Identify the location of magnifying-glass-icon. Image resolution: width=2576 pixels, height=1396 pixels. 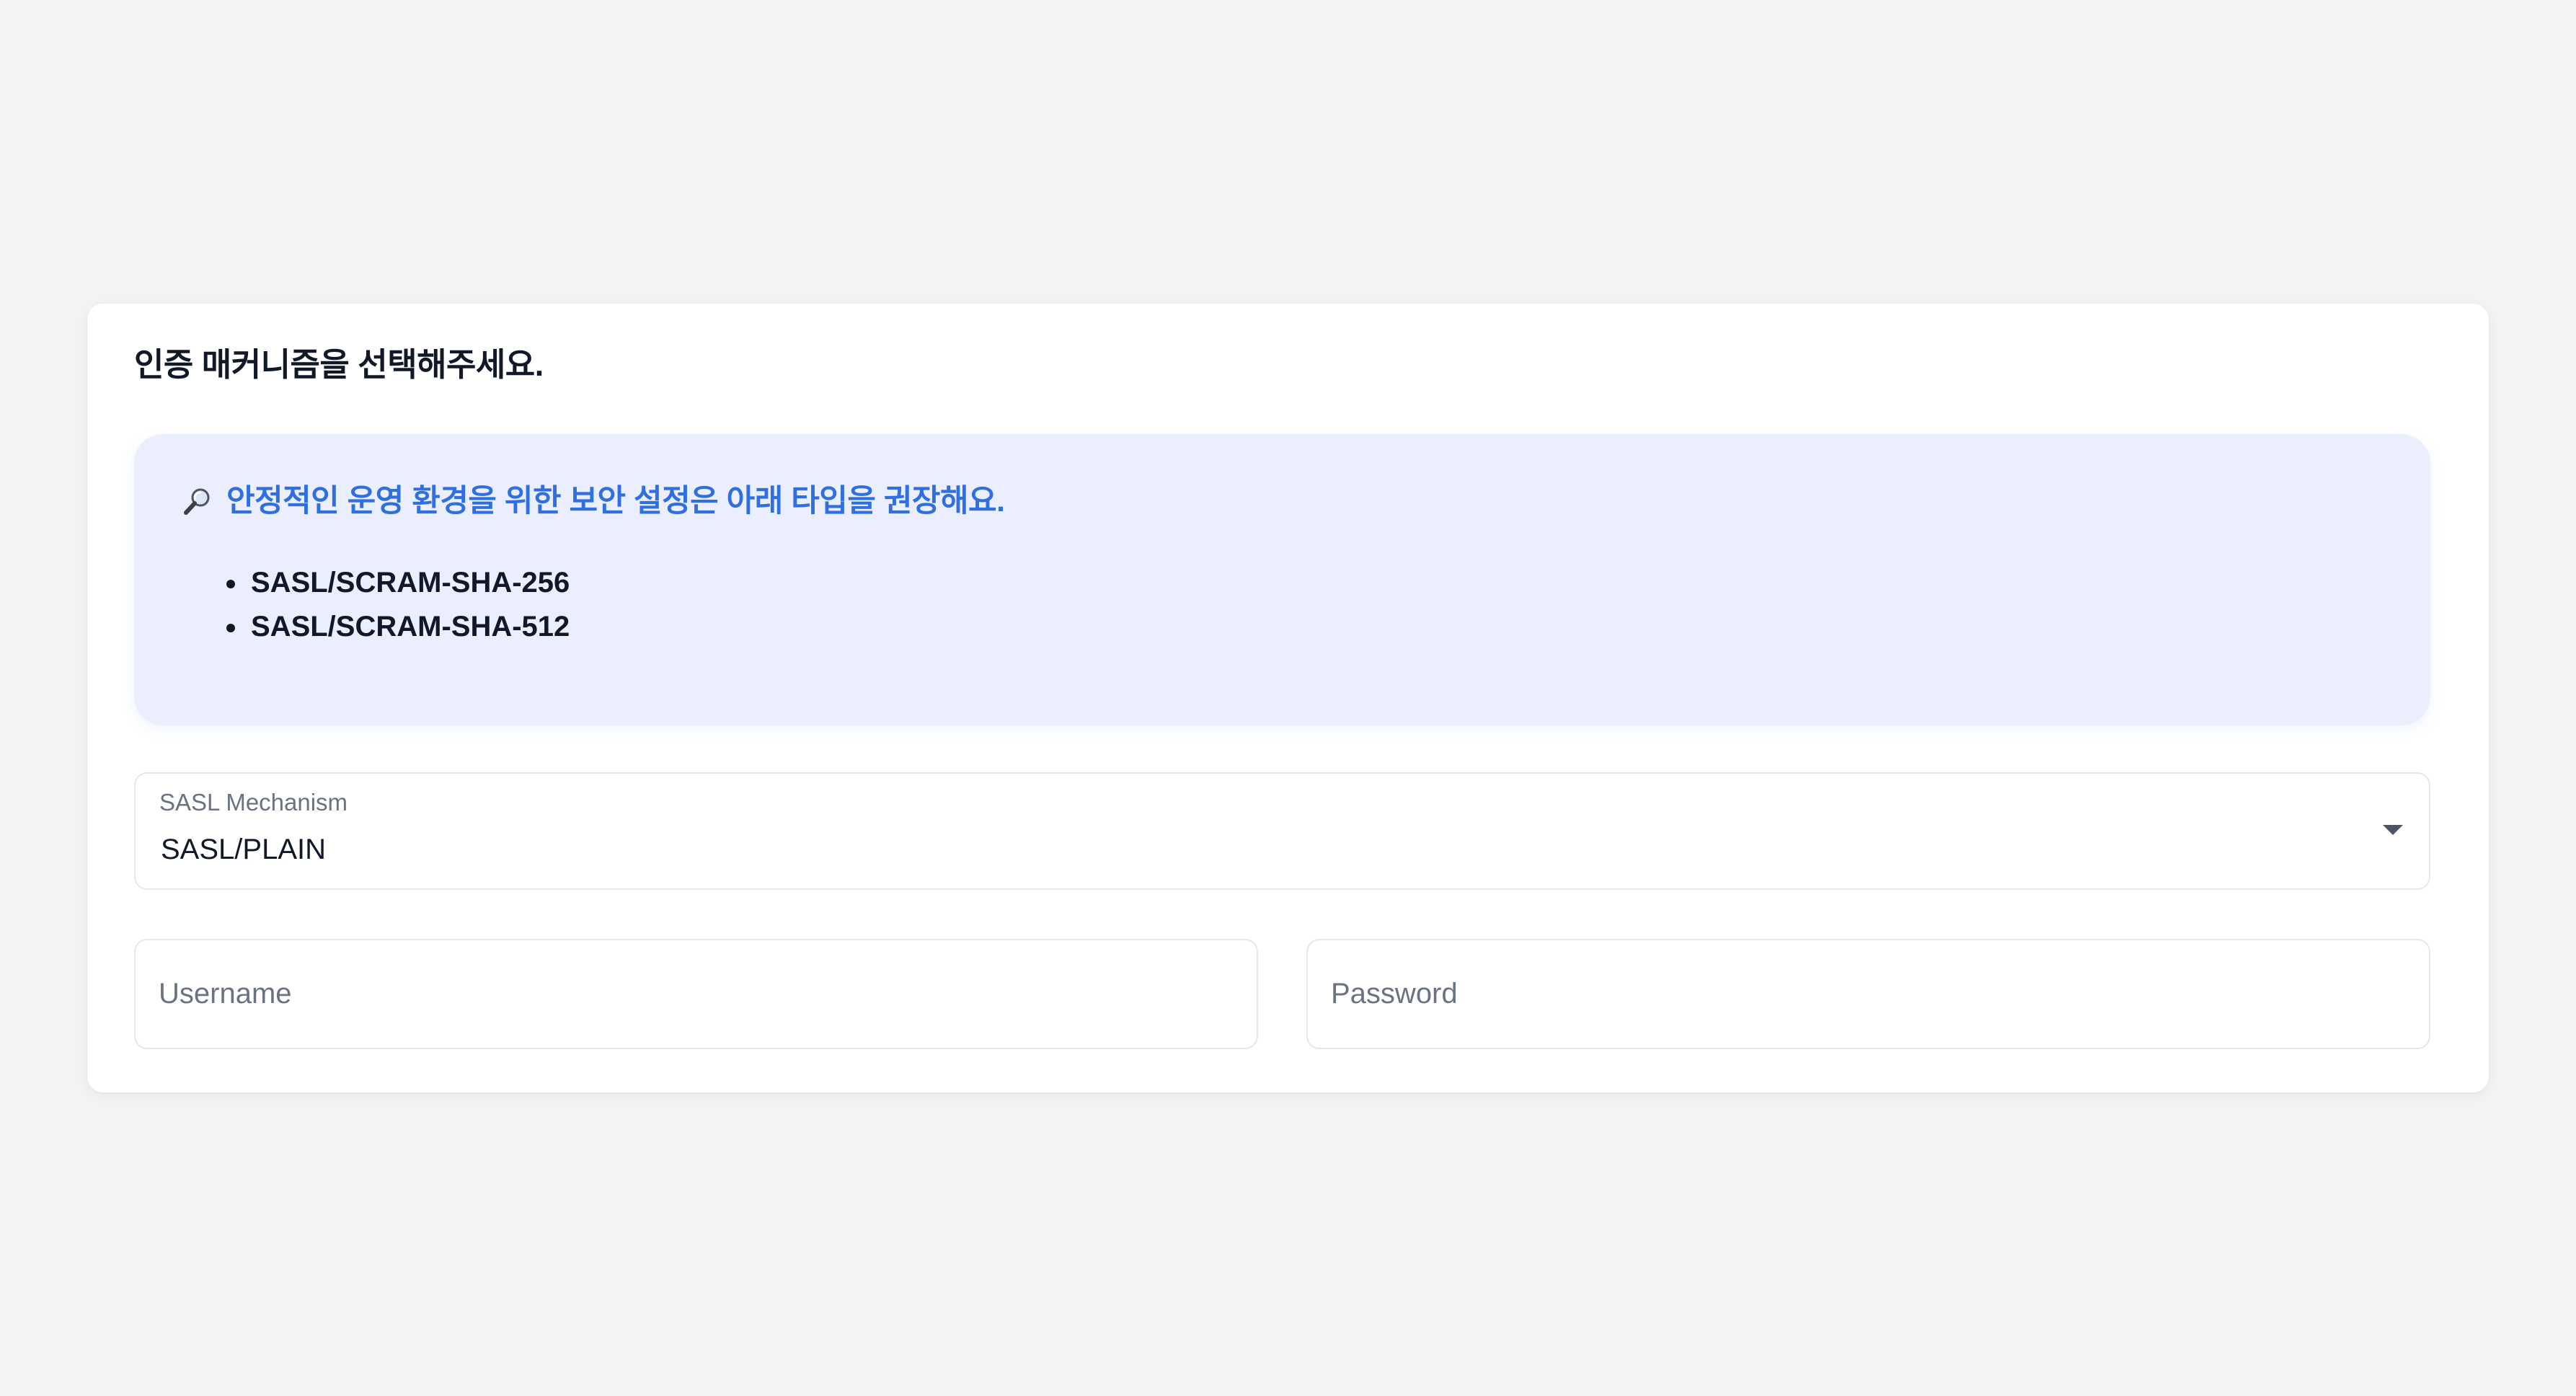
(196, 501).